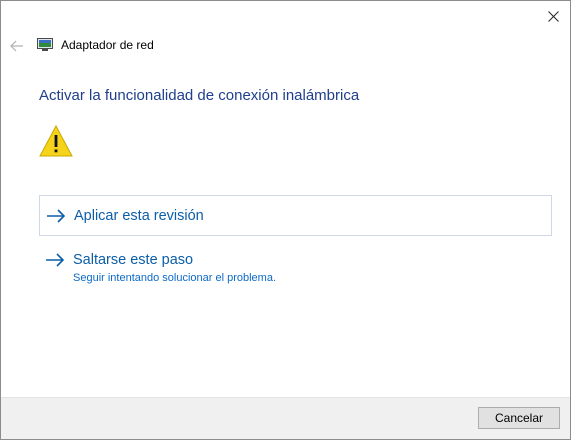 This screenshot has width=571, height=440. Describe the element at coordinates (45, 44) in the screenshot. I see `network-adapter-icon` at that location.